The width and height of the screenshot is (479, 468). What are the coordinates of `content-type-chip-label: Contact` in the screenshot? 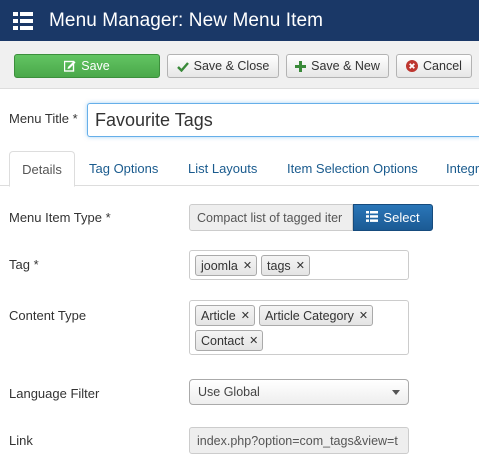 It's located at (223, 340).